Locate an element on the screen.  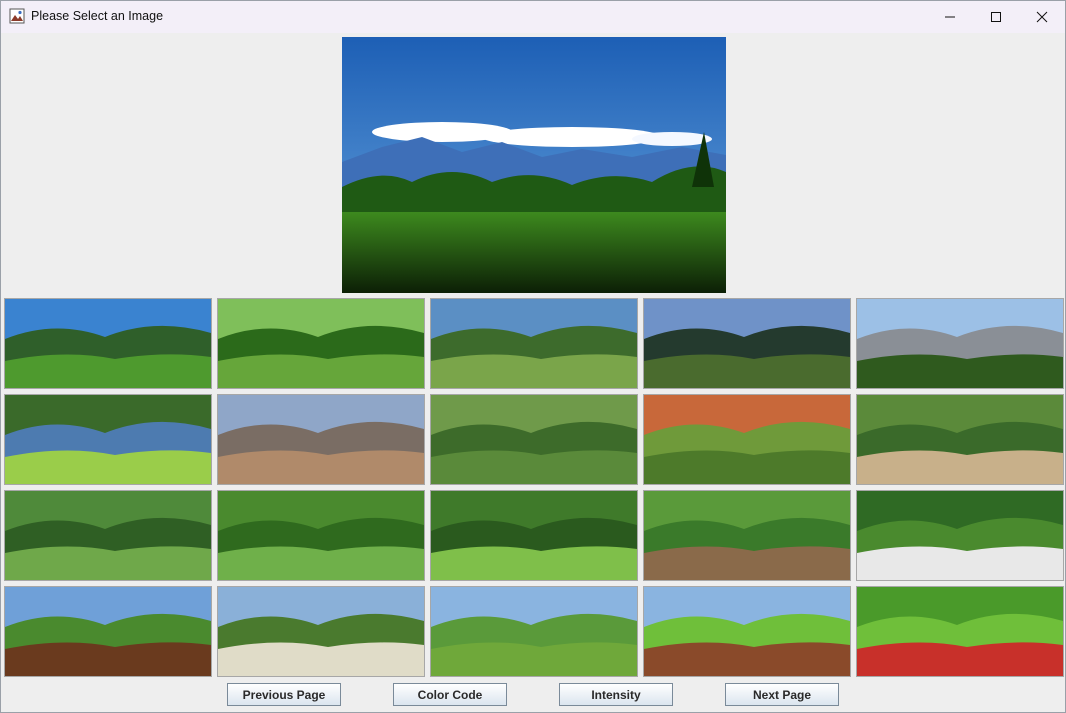
minimize-icon is located at coordinates (950, 17).